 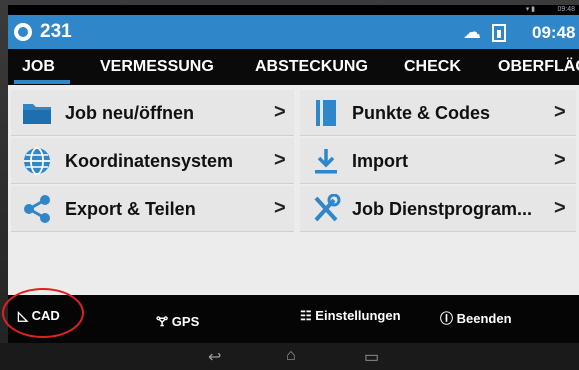 What do you see at coordinates (438, 161) in the screenshot?
I see `menu-item-import: Import >` at bounding box center [438, 161].